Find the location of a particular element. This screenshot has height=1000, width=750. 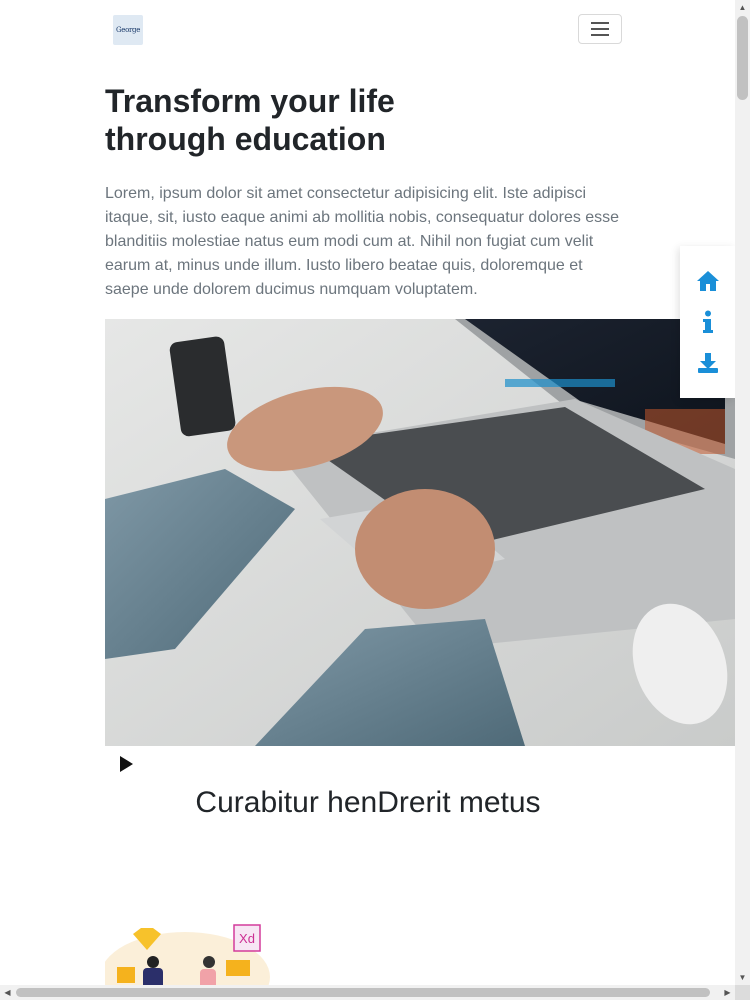

play-icon is located at coordinates (126, 764).